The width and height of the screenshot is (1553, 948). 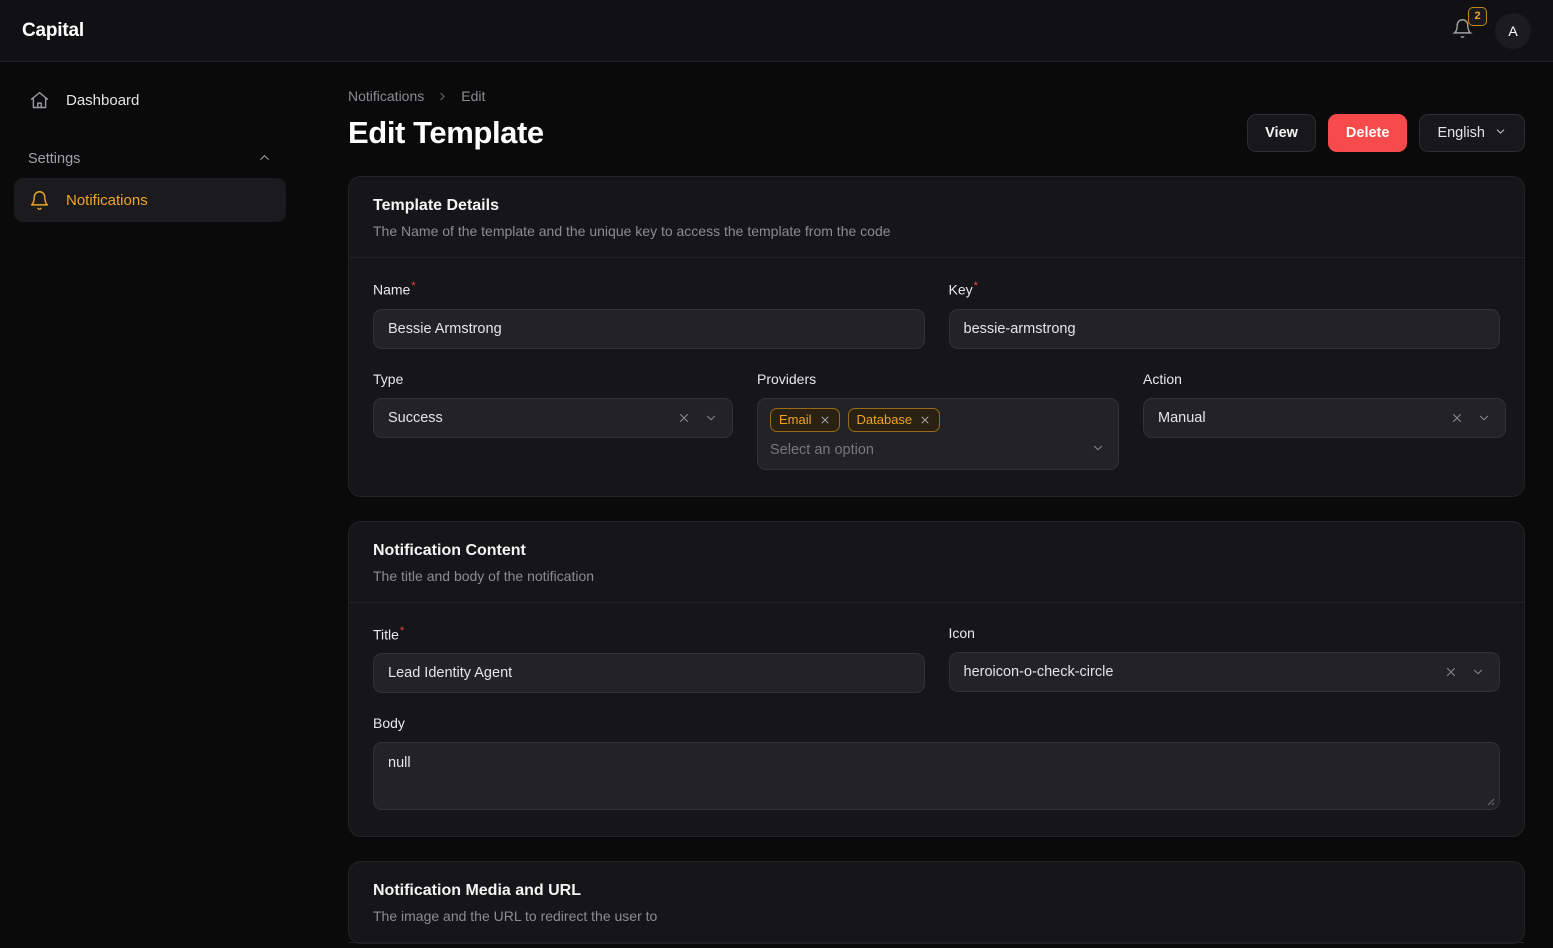 I want to click on home-icon, so click(x=39, y=100).